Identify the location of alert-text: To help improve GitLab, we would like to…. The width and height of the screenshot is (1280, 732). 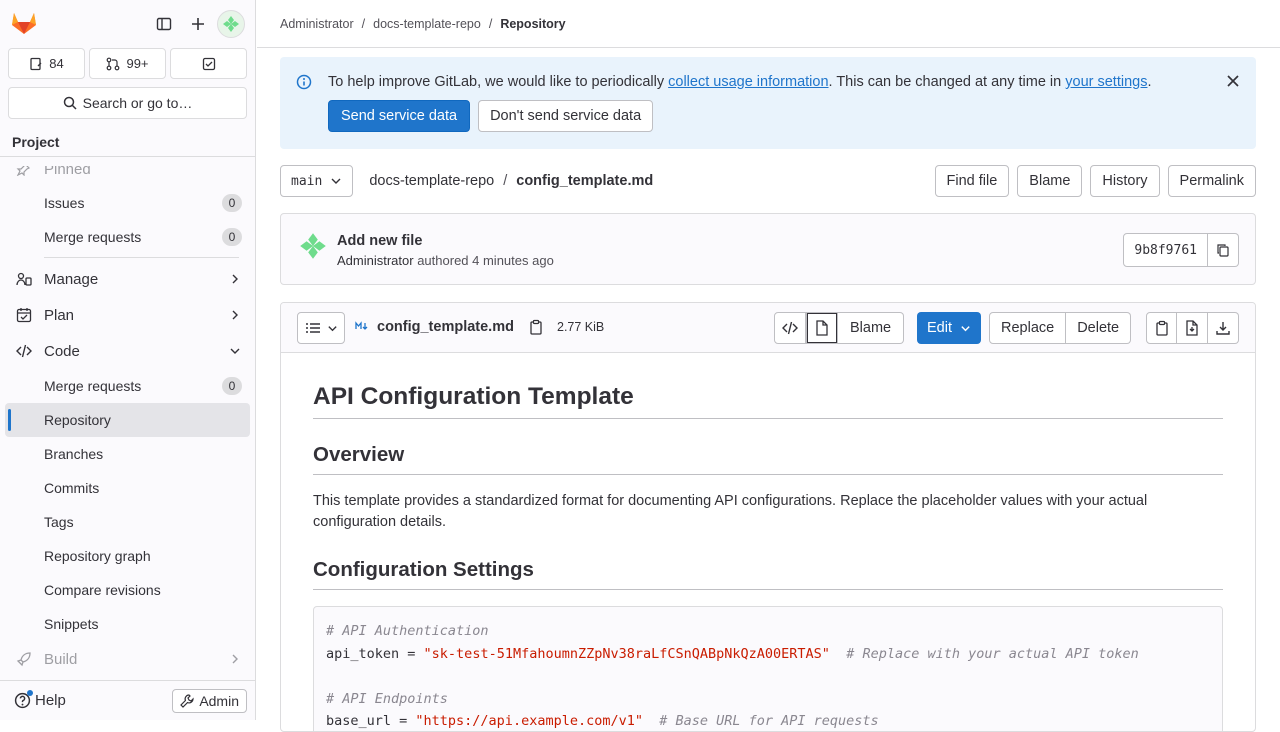
(498, 82).